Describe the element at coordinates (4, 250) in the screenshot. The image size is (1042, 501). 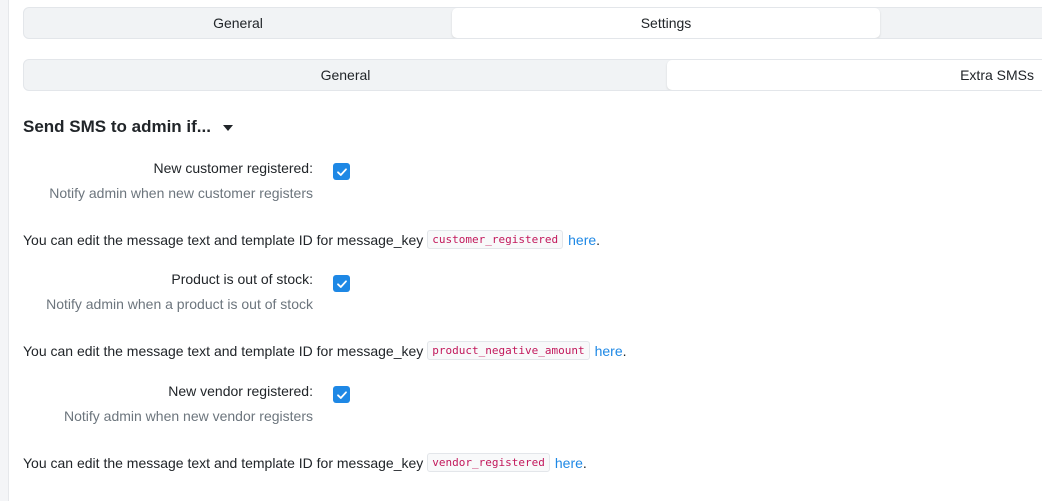
I see `left-panel-edge` at that location.